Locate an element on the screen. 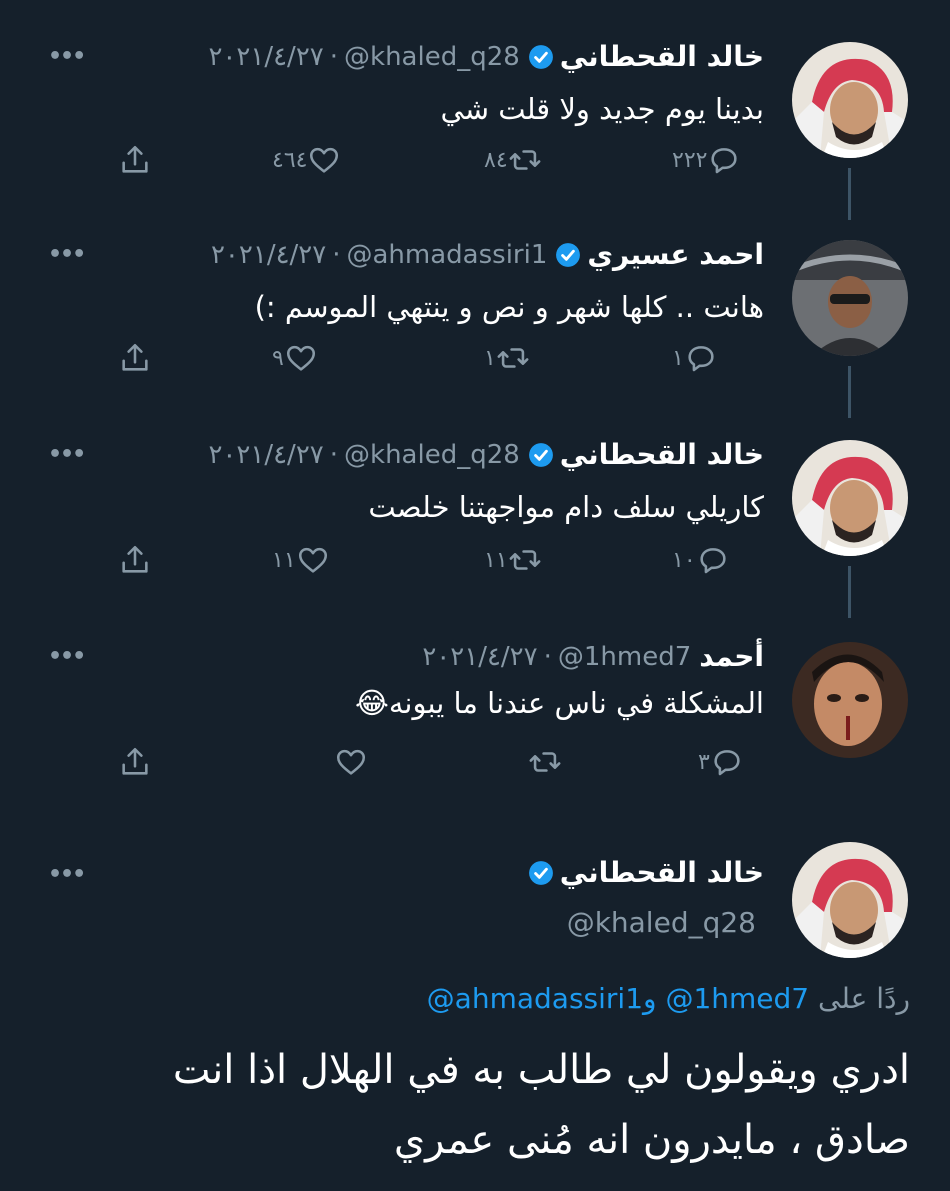 This screenshot has width=950, height=1191. ahmad-avatar-image is located at coordinates (850, 298).